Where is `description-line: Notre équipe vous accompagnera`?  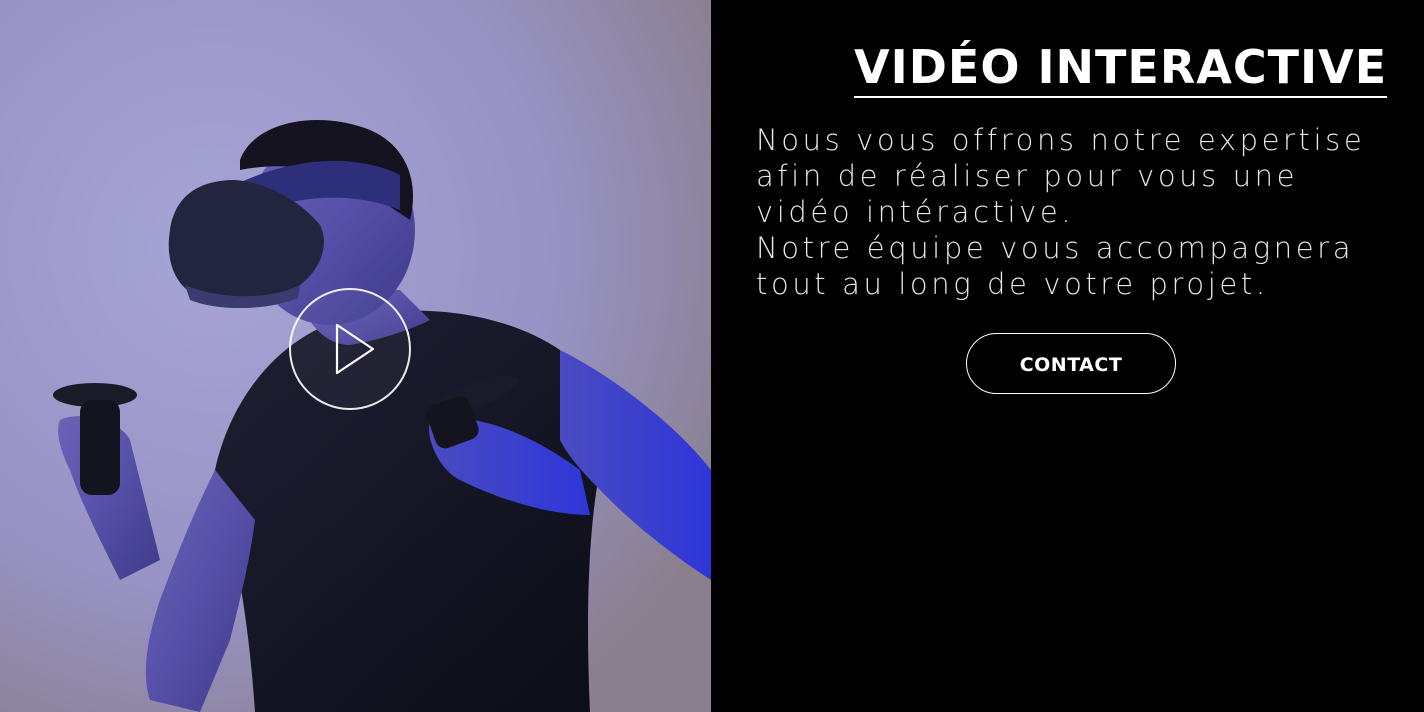
description-line: Notre équipe vous accompagnera is located at coordinates (1055, 248).